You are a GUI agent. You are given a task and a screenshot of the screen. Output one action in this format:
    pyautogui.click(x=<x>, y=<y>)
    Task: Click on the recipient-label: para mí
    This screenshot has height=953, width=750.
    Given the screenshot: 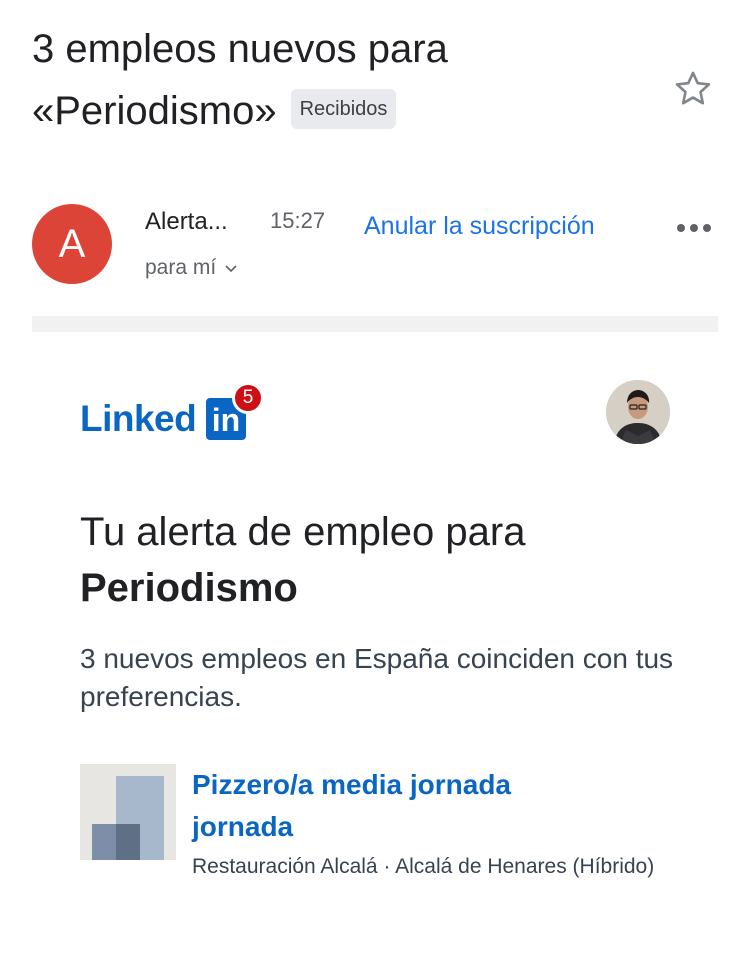 What is the action you would take?
    pyautogui.click(x=181, y=267)
    